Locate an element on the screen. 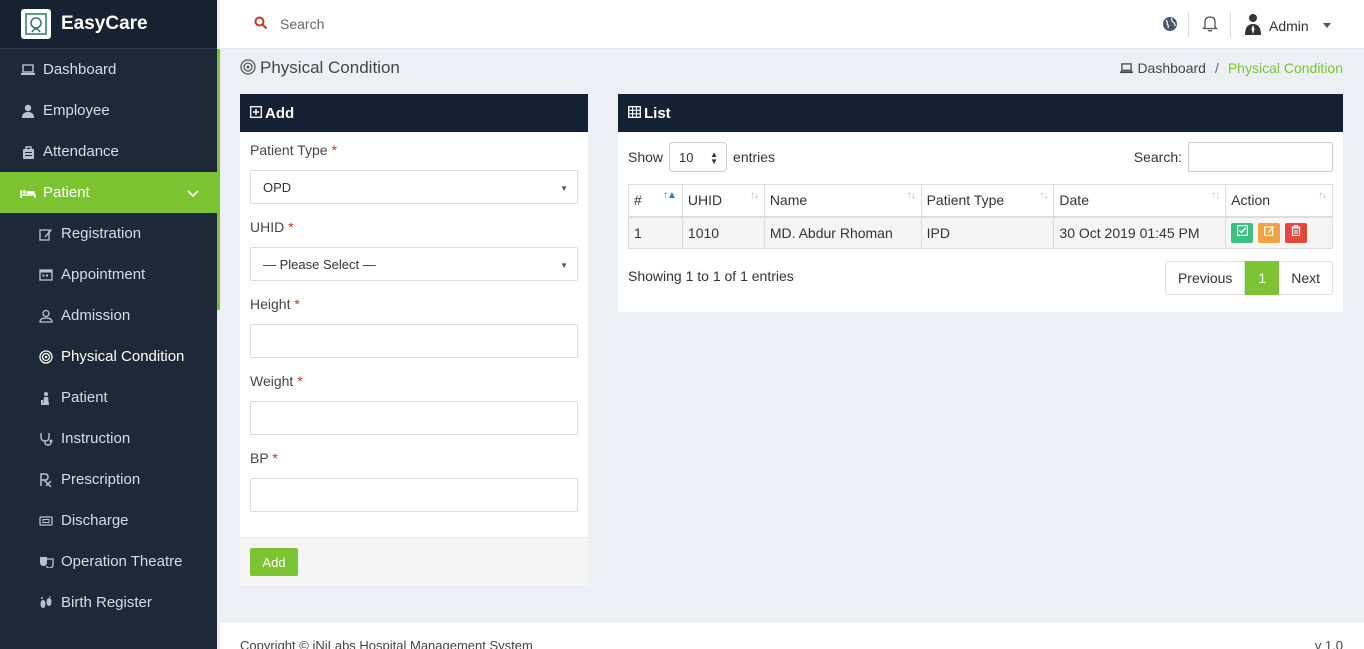 The width and height of the screenshot is (1364, 649). sidebar-item-label: Birth Register is located at coordinates (106, 602).